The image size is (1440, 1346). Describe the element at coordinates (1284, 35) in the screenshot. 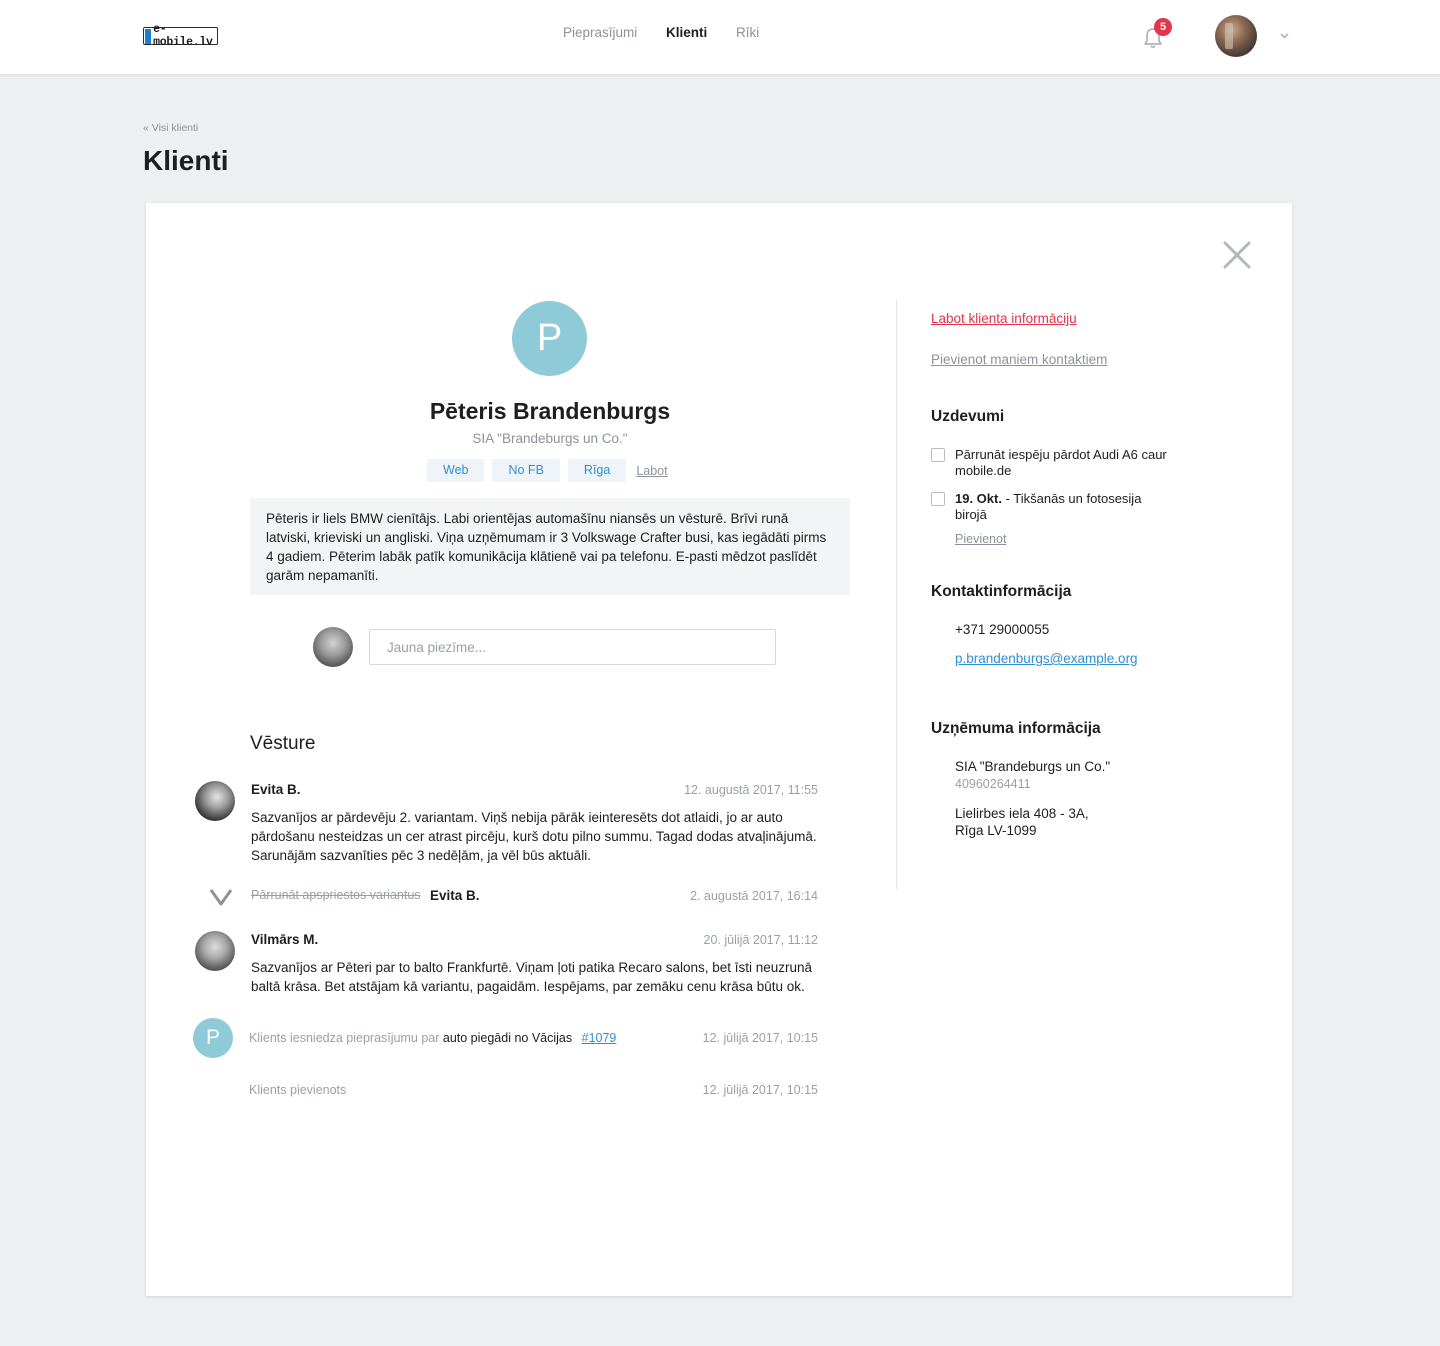

I see `chevron-down-icon` at that location.